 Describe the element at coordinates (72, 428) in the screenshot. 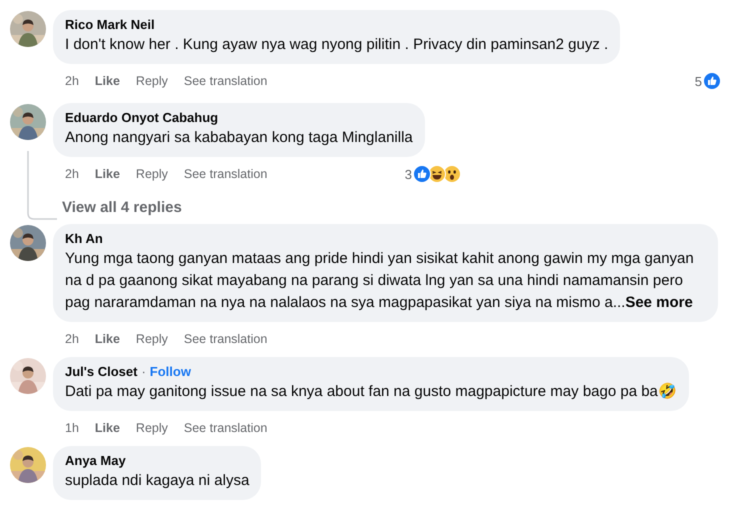

I see `comment-time: 1h` at that location.